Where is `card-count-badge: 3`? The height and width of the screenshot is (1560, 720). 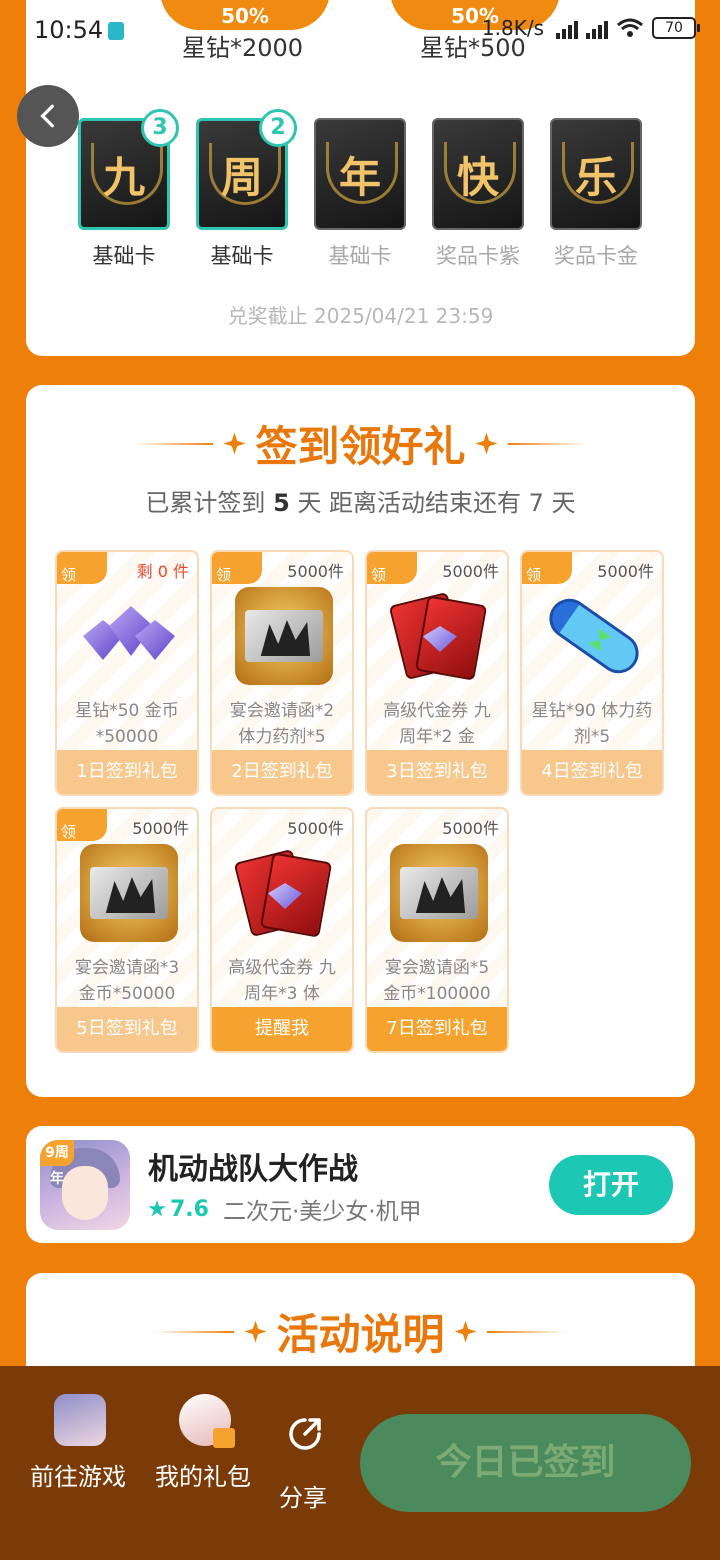 card-count-badge: 3 is located at coordinates (160, 128).